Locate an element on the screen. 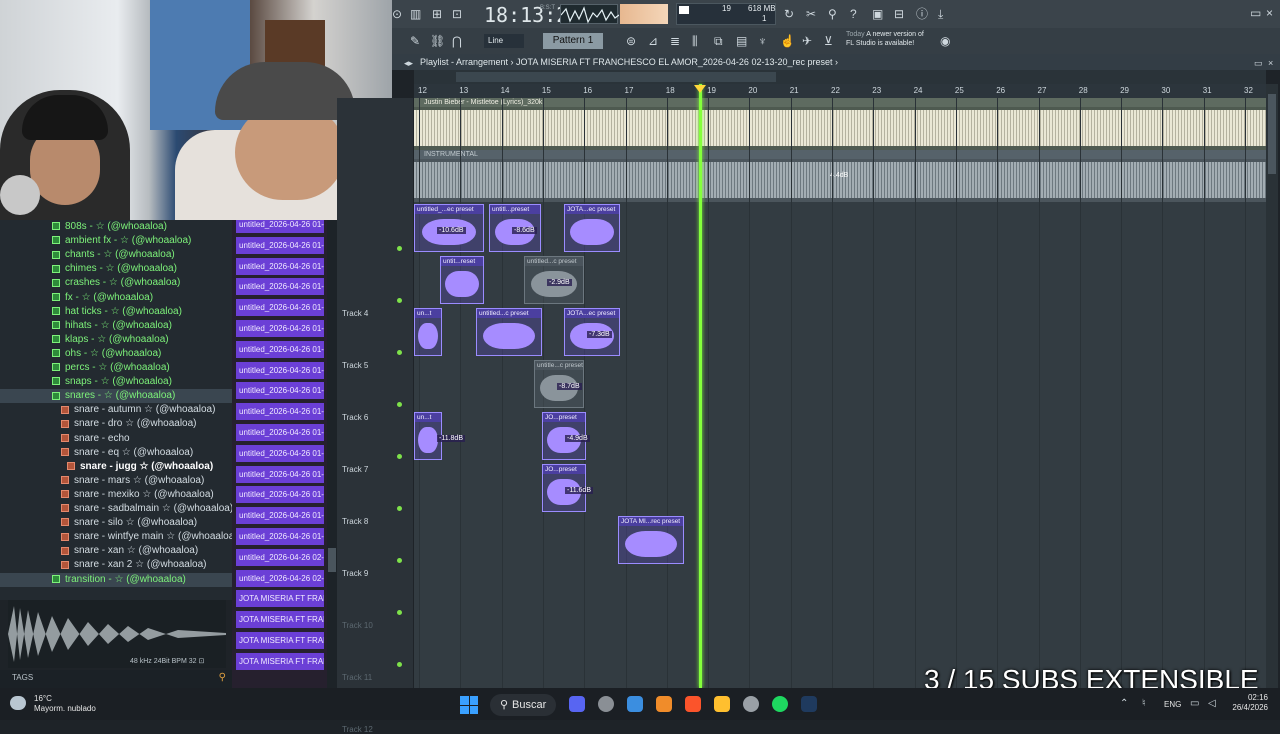  track-name: Track 9 is located at coordinates (355, 573).